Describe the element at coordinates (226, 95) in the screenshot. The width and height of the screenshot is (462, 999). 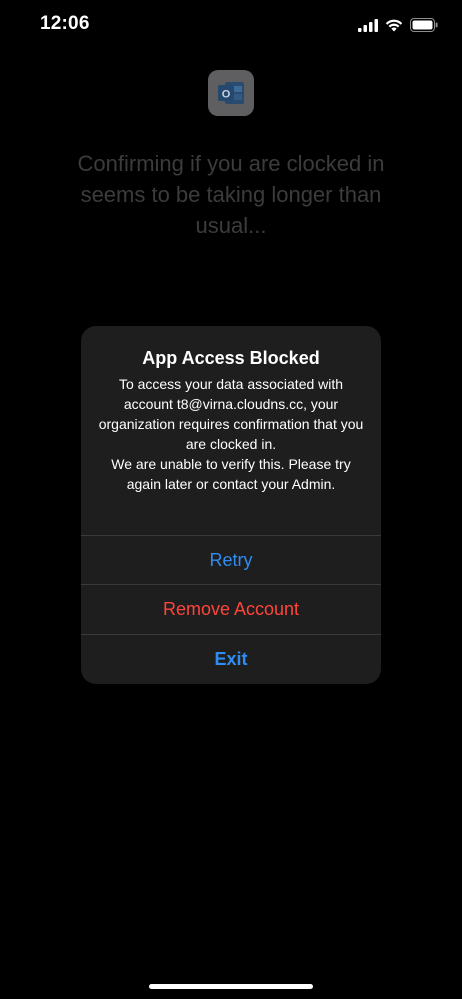
I see `outlook-icon-letter: O` at that location.